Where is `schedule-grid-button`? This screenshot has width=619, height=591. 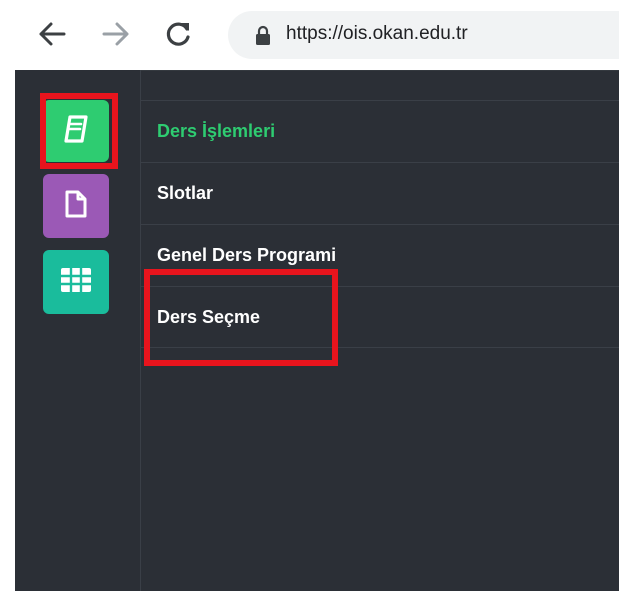
schedule-grid-button is located at coordinates (76, 282).